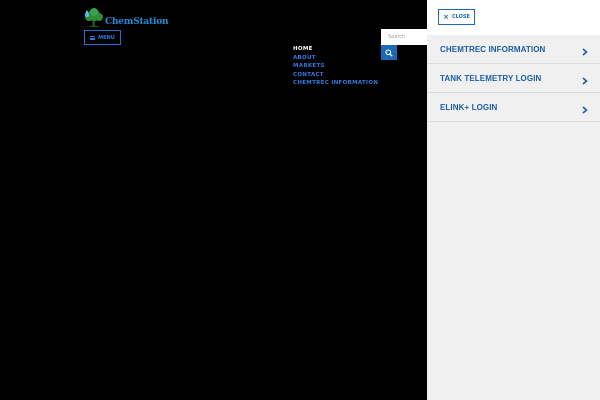 The image size is (600, 400). Describe the element at coordinates (513, 107) in the screenshot. I see `panel-item-elink-login: ELINK+ LOGIN` at that location.